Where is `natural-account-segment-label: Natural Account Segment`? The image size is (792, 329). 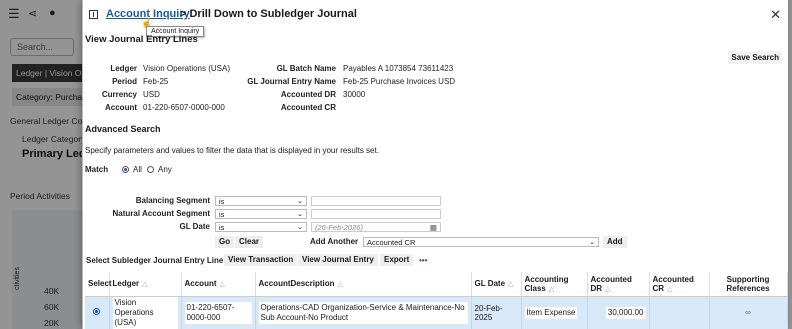
natural-account-segment-label: Natural Account Segment is located at coordinates (161, 213).